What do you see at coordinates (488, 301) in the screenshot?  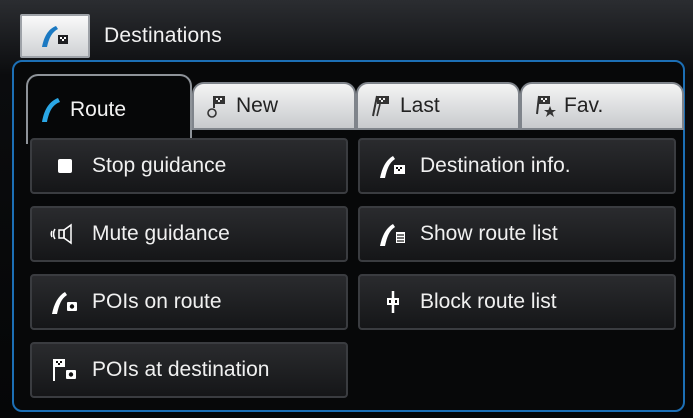 I see `block-route-list-label: Block route list` at bounding box center [488, 301].